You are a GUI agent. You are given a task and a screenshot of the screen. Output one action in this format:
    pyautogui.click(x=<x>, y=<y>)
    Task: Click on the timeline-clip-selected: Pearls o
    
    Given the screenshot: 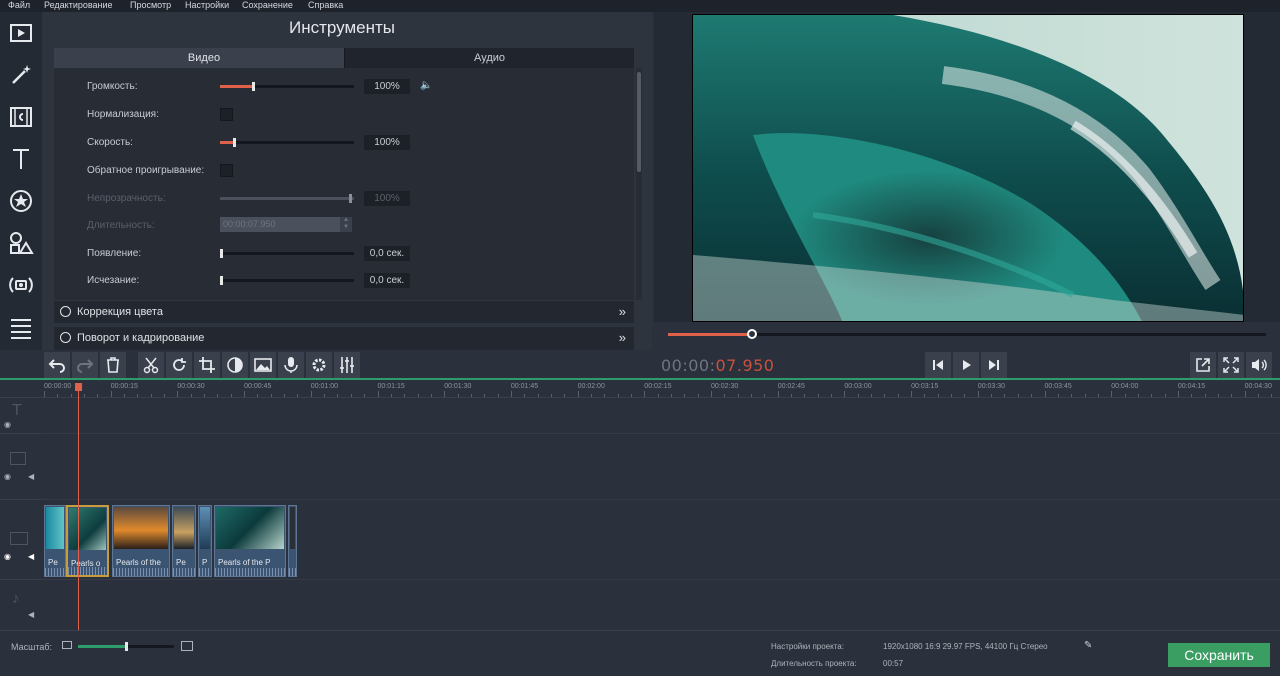 What is the action you would take?
    pyautogui.click(x=87, y=541)
    